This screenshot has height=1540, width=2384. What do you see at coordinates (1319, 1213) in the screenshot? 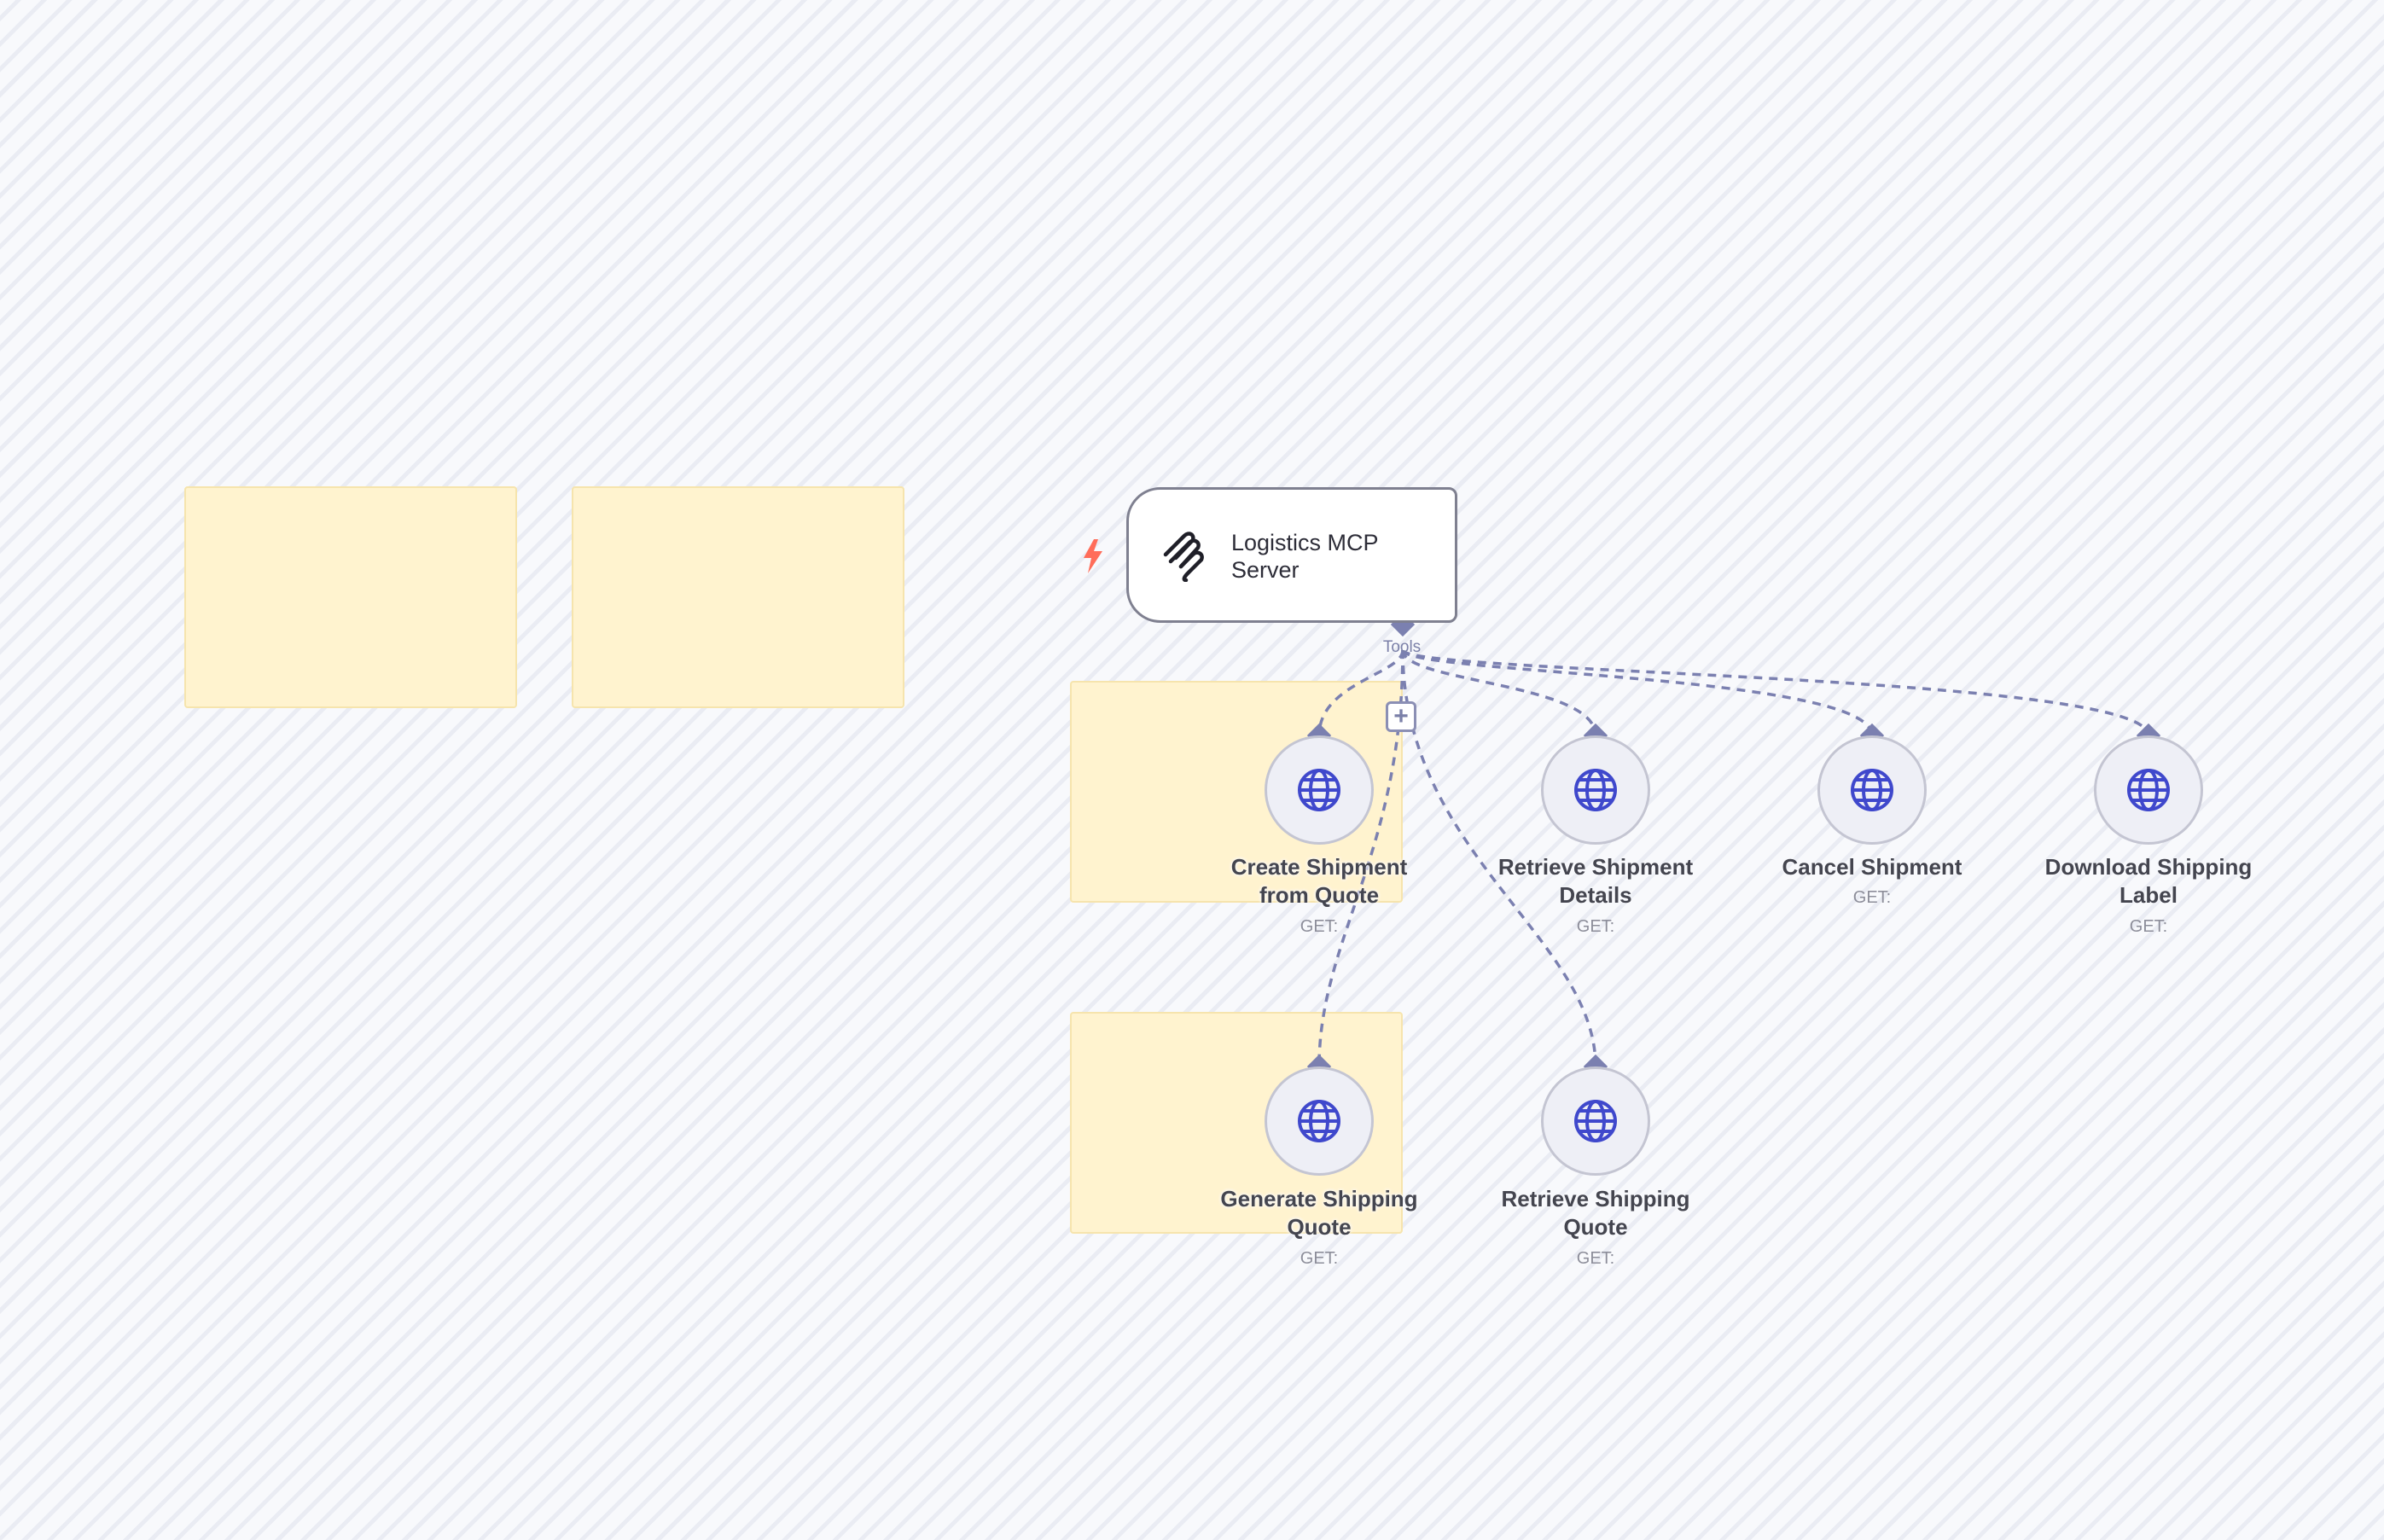
I see `tool-label: Generate Shipping Quote` at bounding box center [1319, 1213].